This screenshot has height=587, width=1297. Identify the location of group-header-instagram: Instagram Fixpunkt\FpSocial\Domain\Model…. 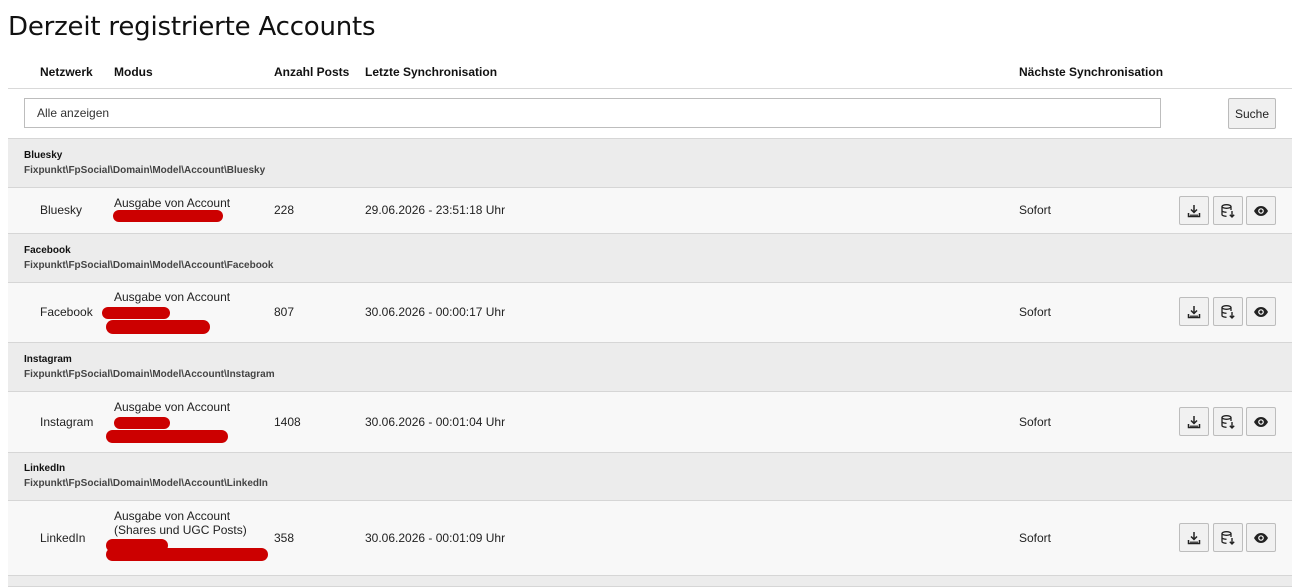
(650, 367).